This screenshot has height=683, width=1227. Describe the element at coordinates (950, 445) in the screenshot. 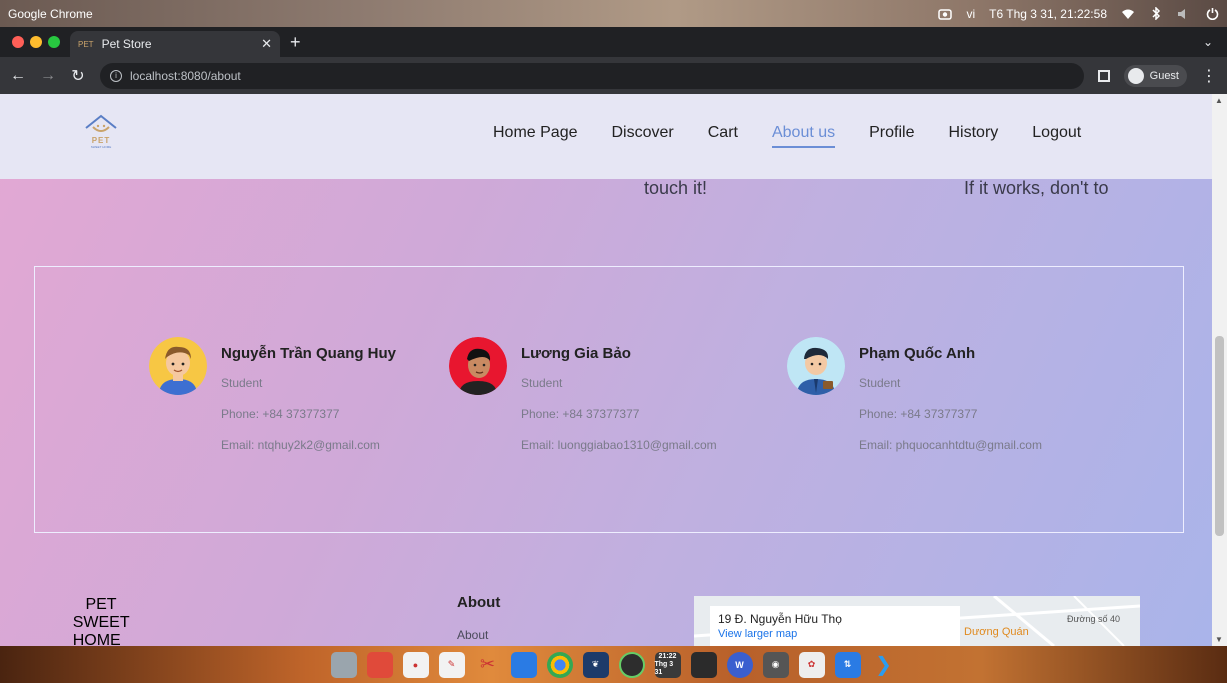

I see `member-email: Email: phquocanhtdtu@gmail.com` at that location.